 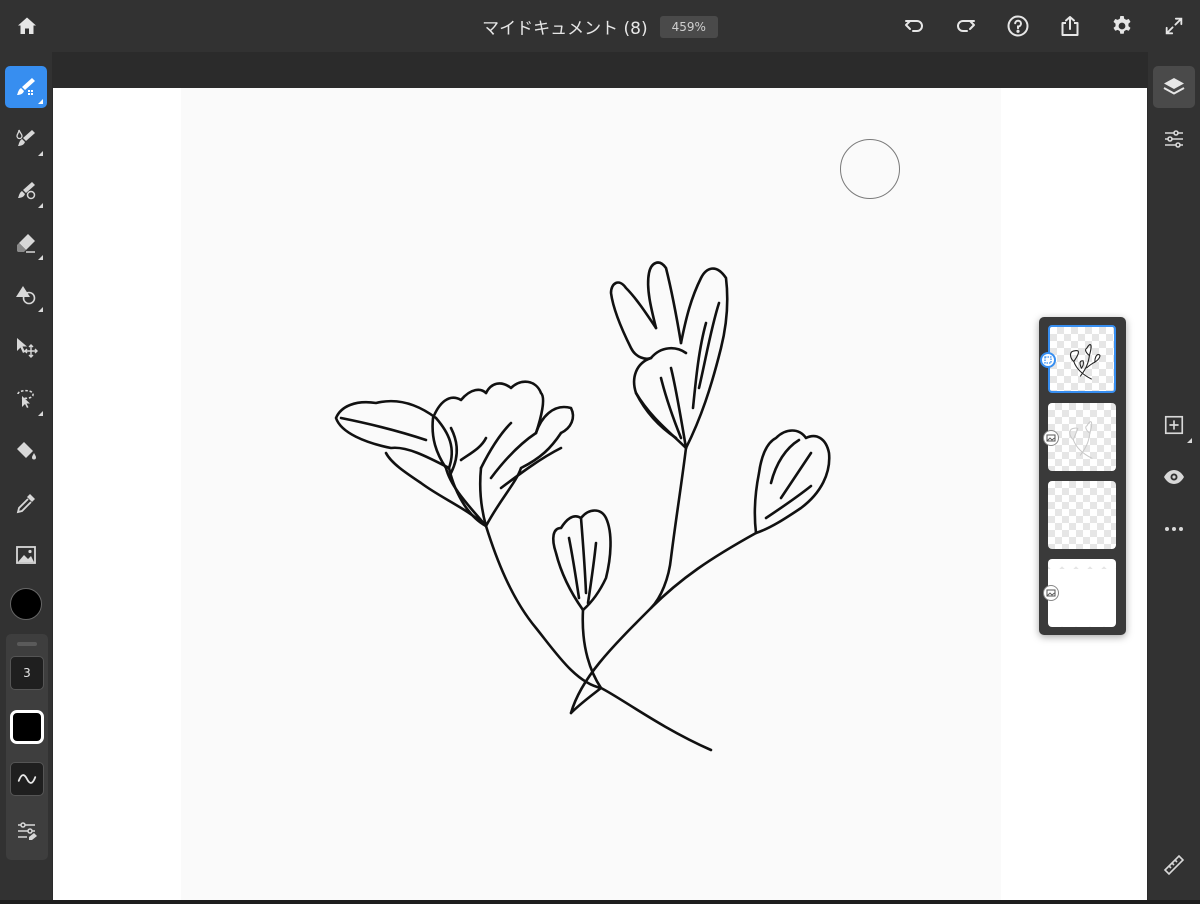 I want to click on paint-bucket-icon, so click(x=26, y=451).